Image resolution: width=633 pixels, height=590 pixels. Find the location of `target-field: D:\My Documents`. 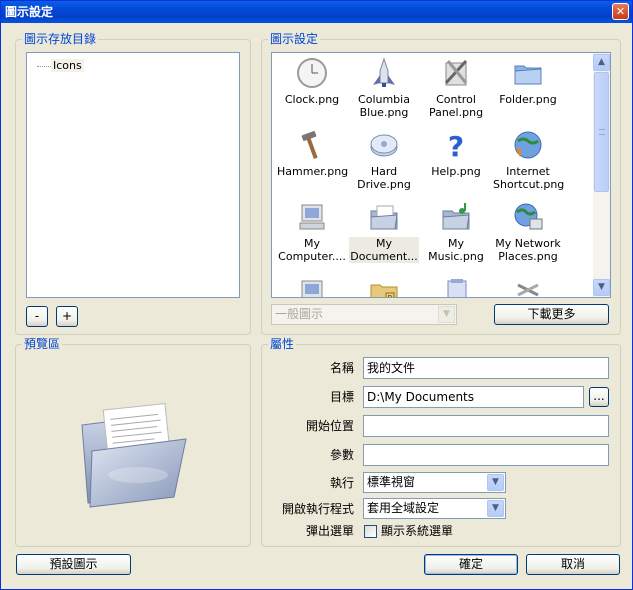

target-field: D:\My Documents is located at coordinates (473, 397).